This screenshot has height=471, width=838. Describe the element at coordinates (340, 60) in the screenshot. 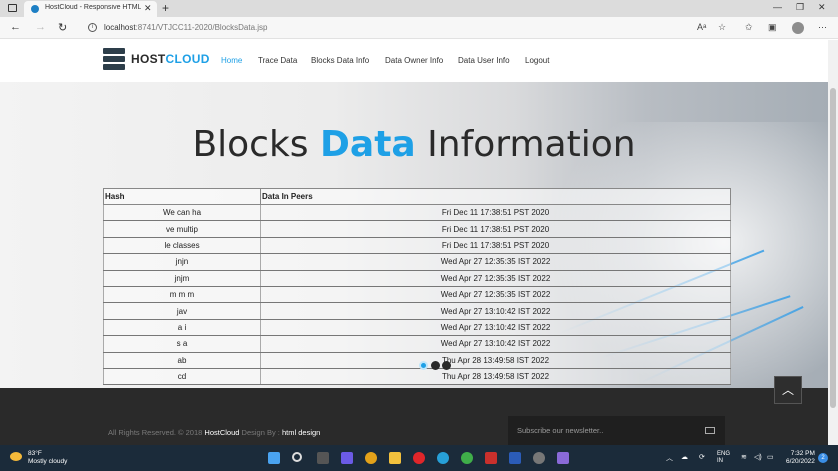

I see `nav-blocks-data-info: Blocks Data Info` at that location.